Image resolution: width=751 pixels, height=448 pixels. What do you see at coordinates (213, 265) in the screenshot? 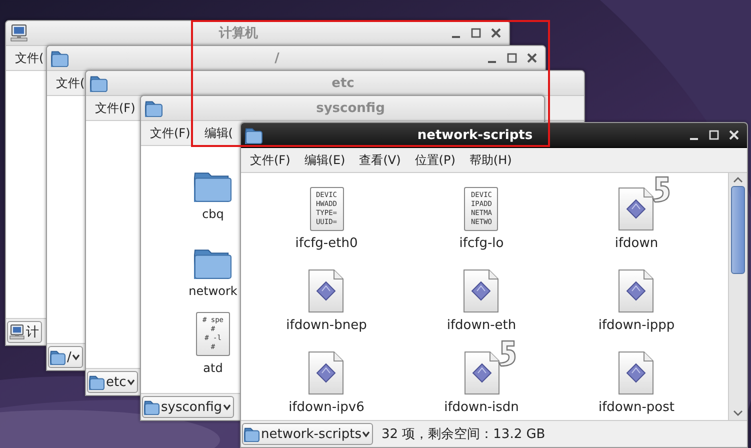
I see `file-item: network` at bounding box center [213, 265].